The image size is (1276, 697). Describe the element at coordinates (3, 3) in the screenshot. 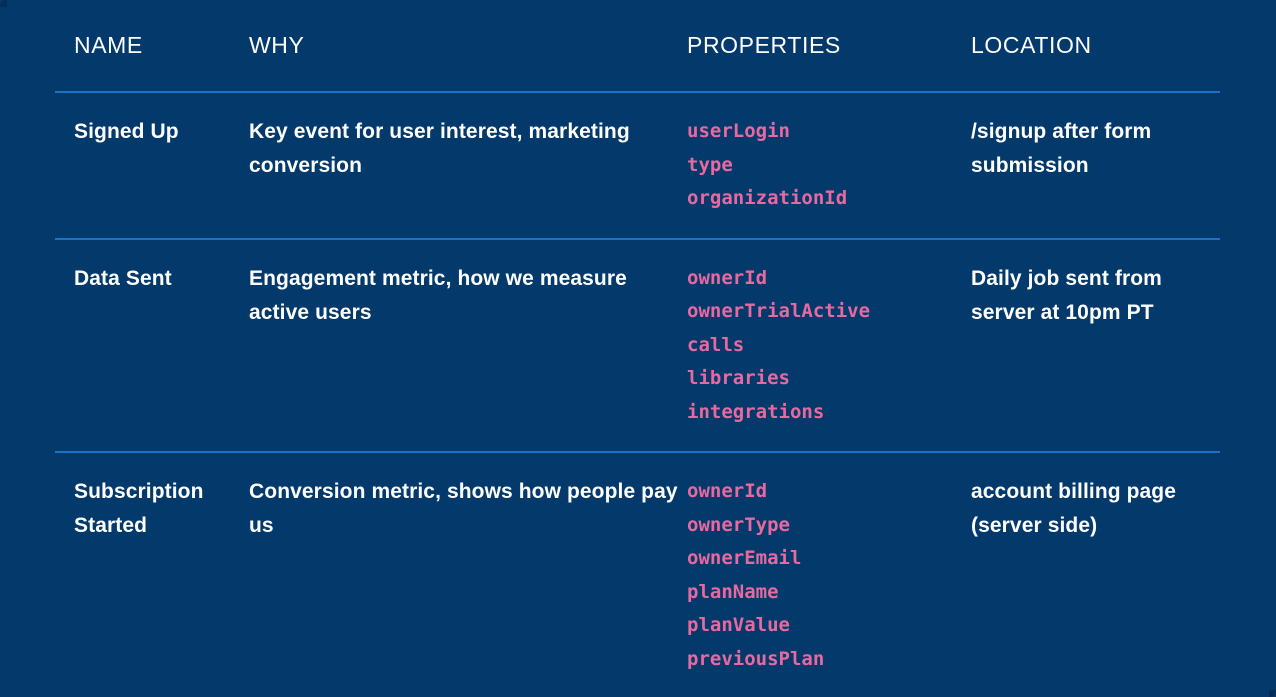

I see `card-corner-top-left` at that location.